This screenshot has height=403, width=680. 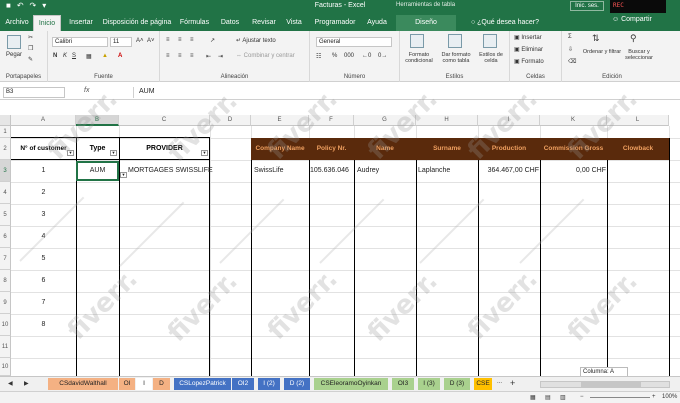 I want to click on function-icon: fx, so click(x=86, y=90).